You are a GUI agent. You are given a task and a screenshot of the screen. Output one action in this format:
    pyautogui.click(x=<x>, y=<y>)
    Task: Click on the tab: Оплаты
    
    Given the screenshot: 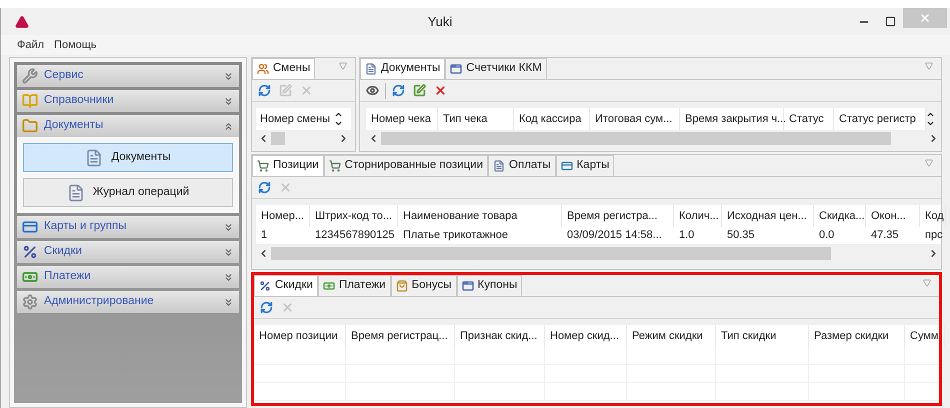 What is the action you would take?
    pyautogui.click(x=522, y=165)
    